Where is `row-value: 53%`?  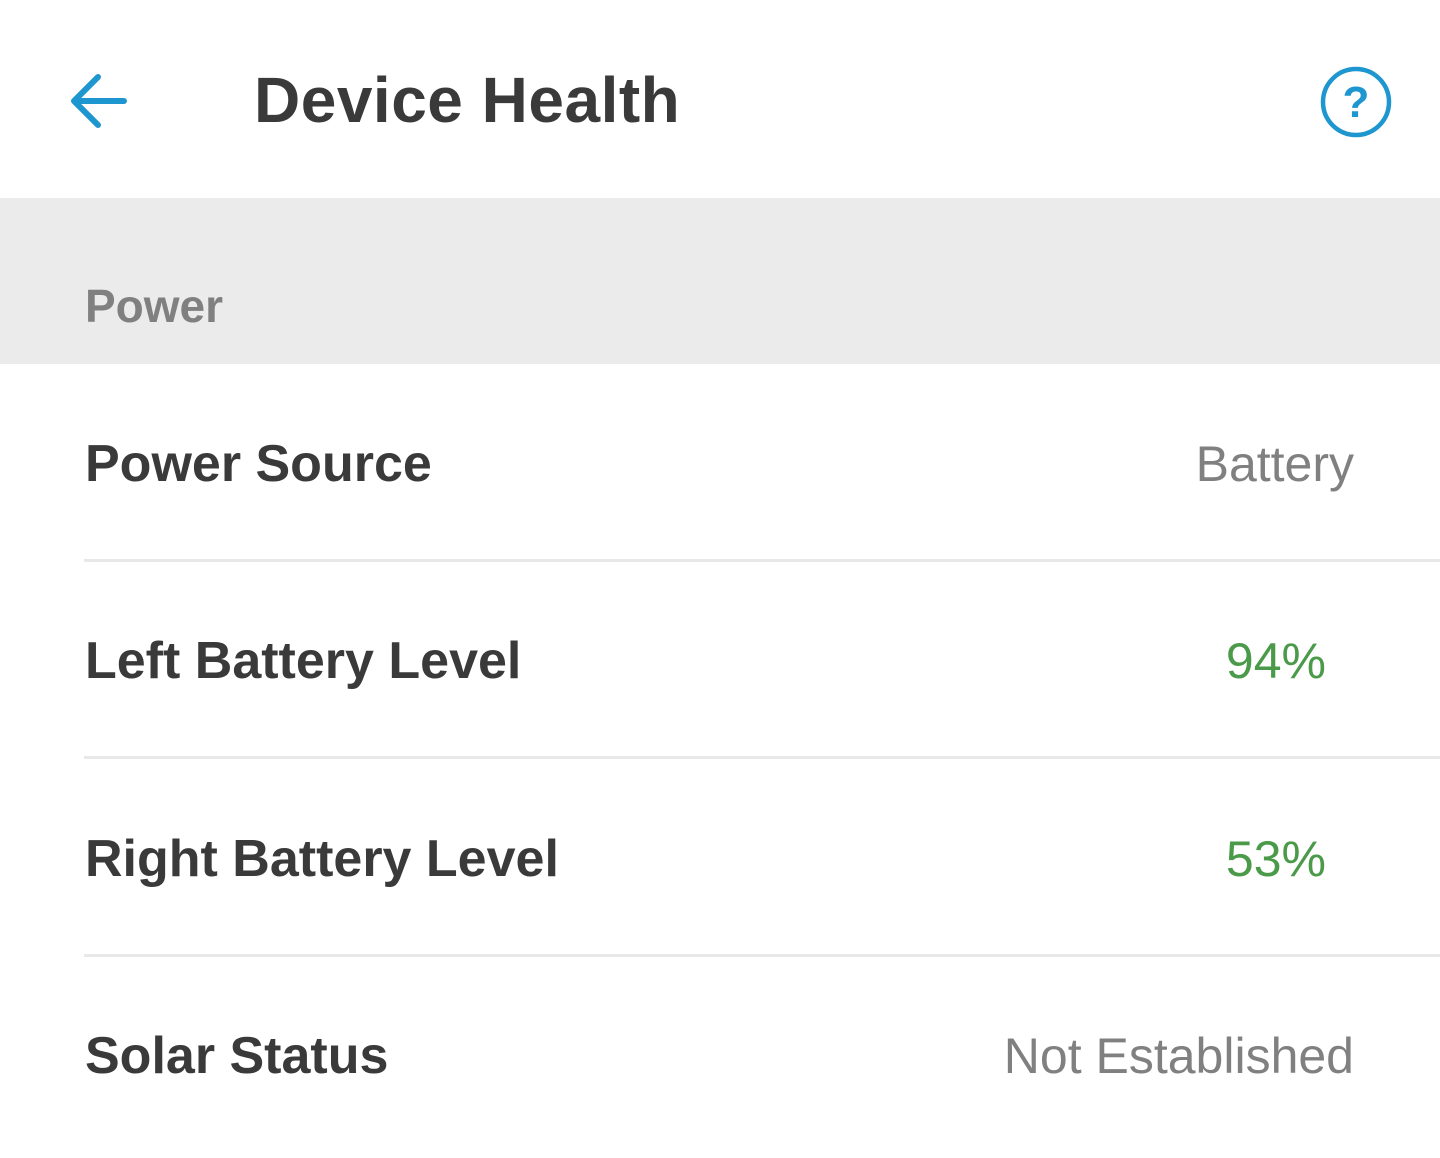
row-value: 53% is located at coordinates (1275, 859).